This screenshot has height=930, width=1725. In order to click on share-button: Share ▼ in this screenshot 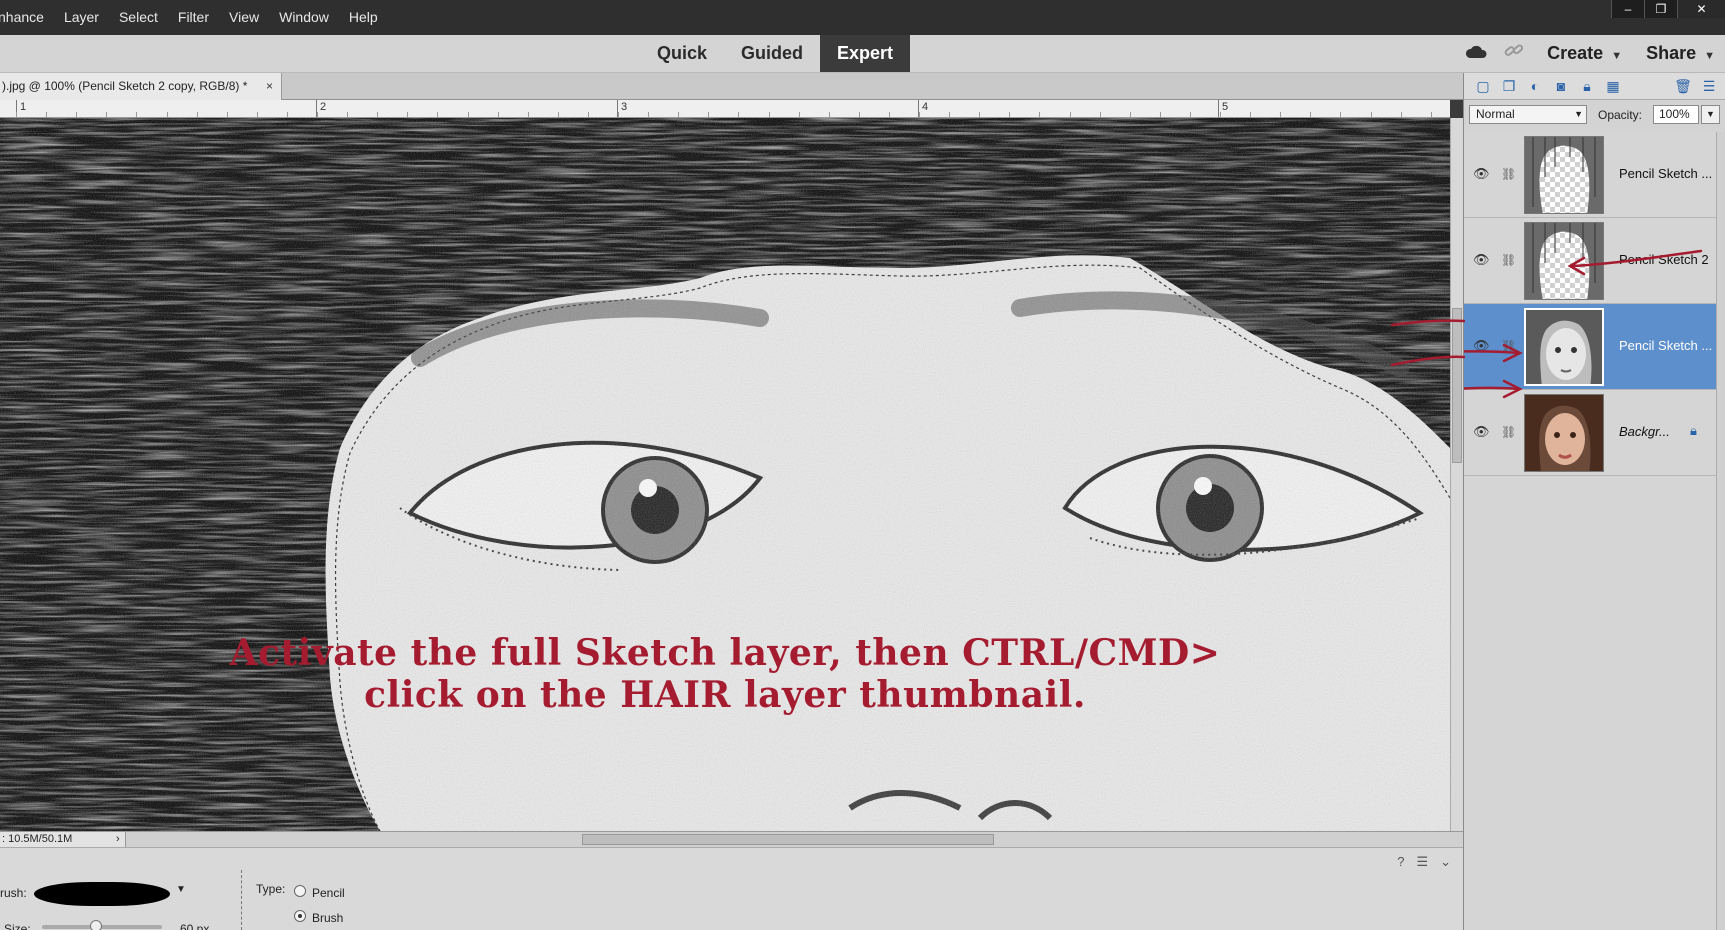, I will do `click(1678, 53)`.